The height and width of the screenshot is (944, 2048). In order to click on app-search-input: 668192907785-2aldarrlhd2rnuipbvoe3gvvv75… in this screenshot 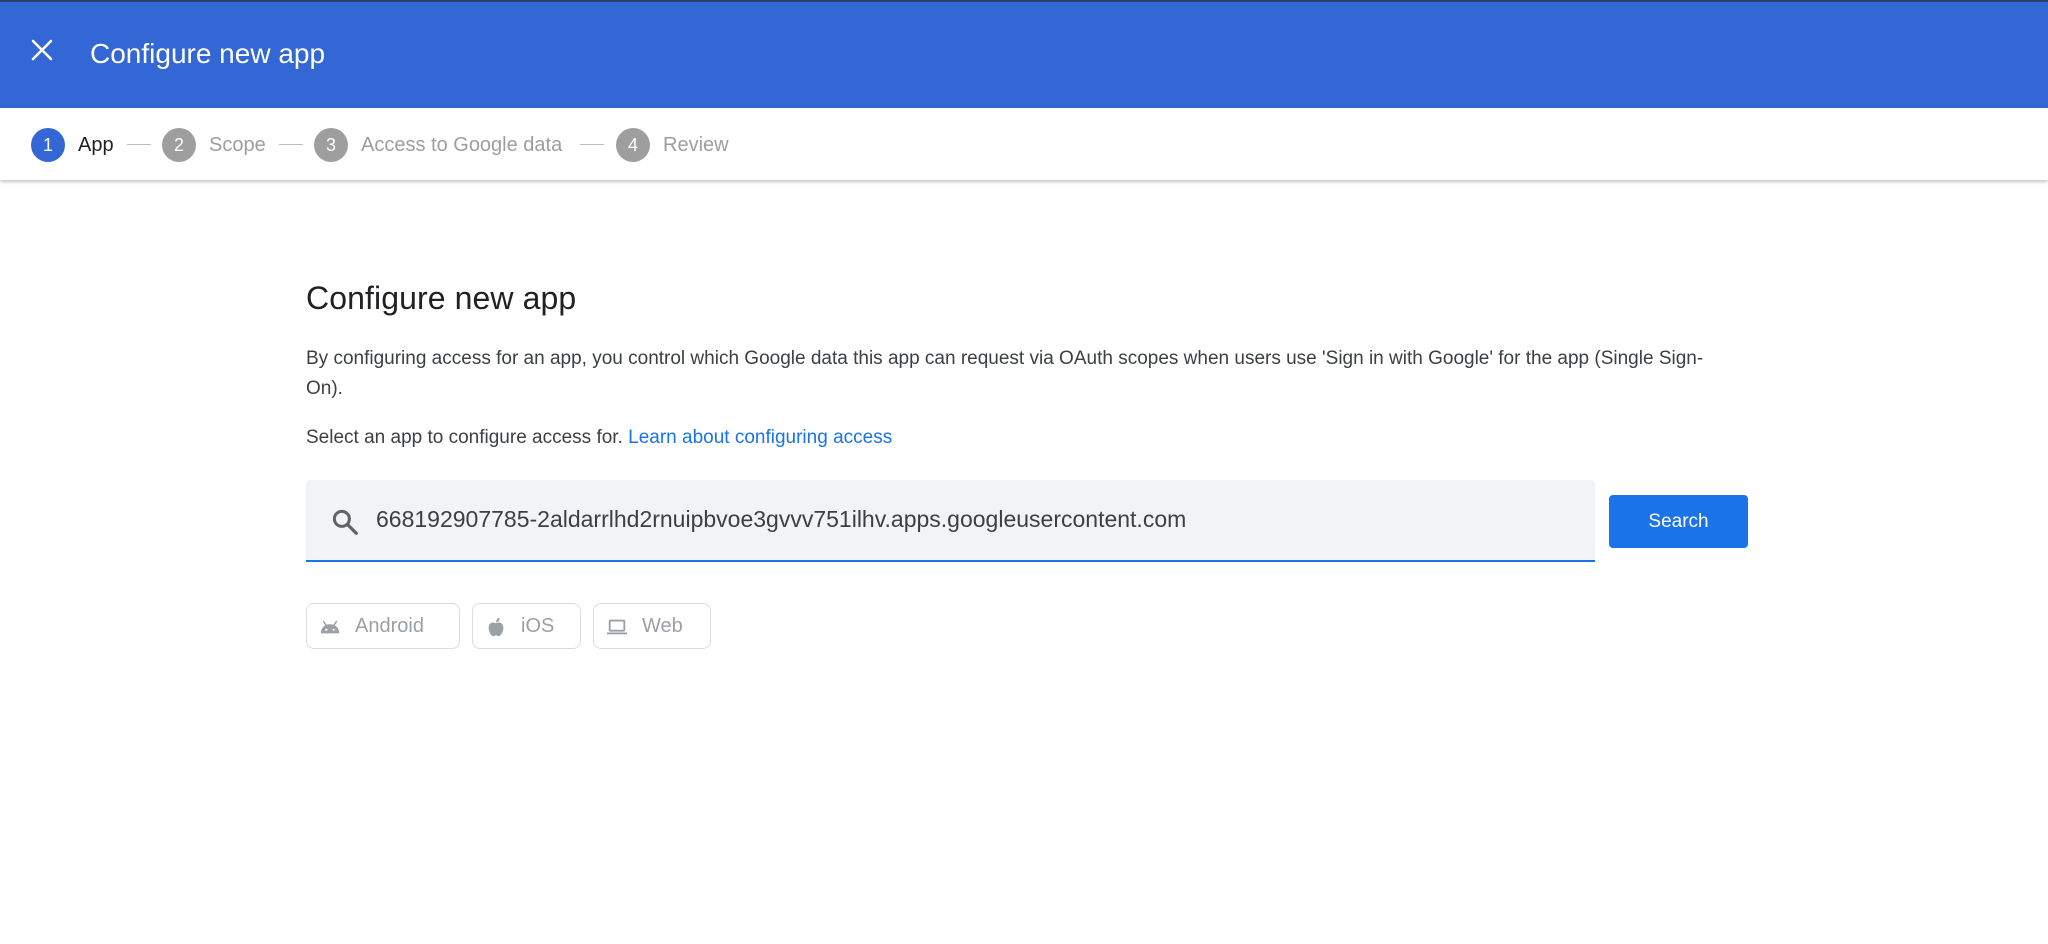, I will do `click(950, 521)`.